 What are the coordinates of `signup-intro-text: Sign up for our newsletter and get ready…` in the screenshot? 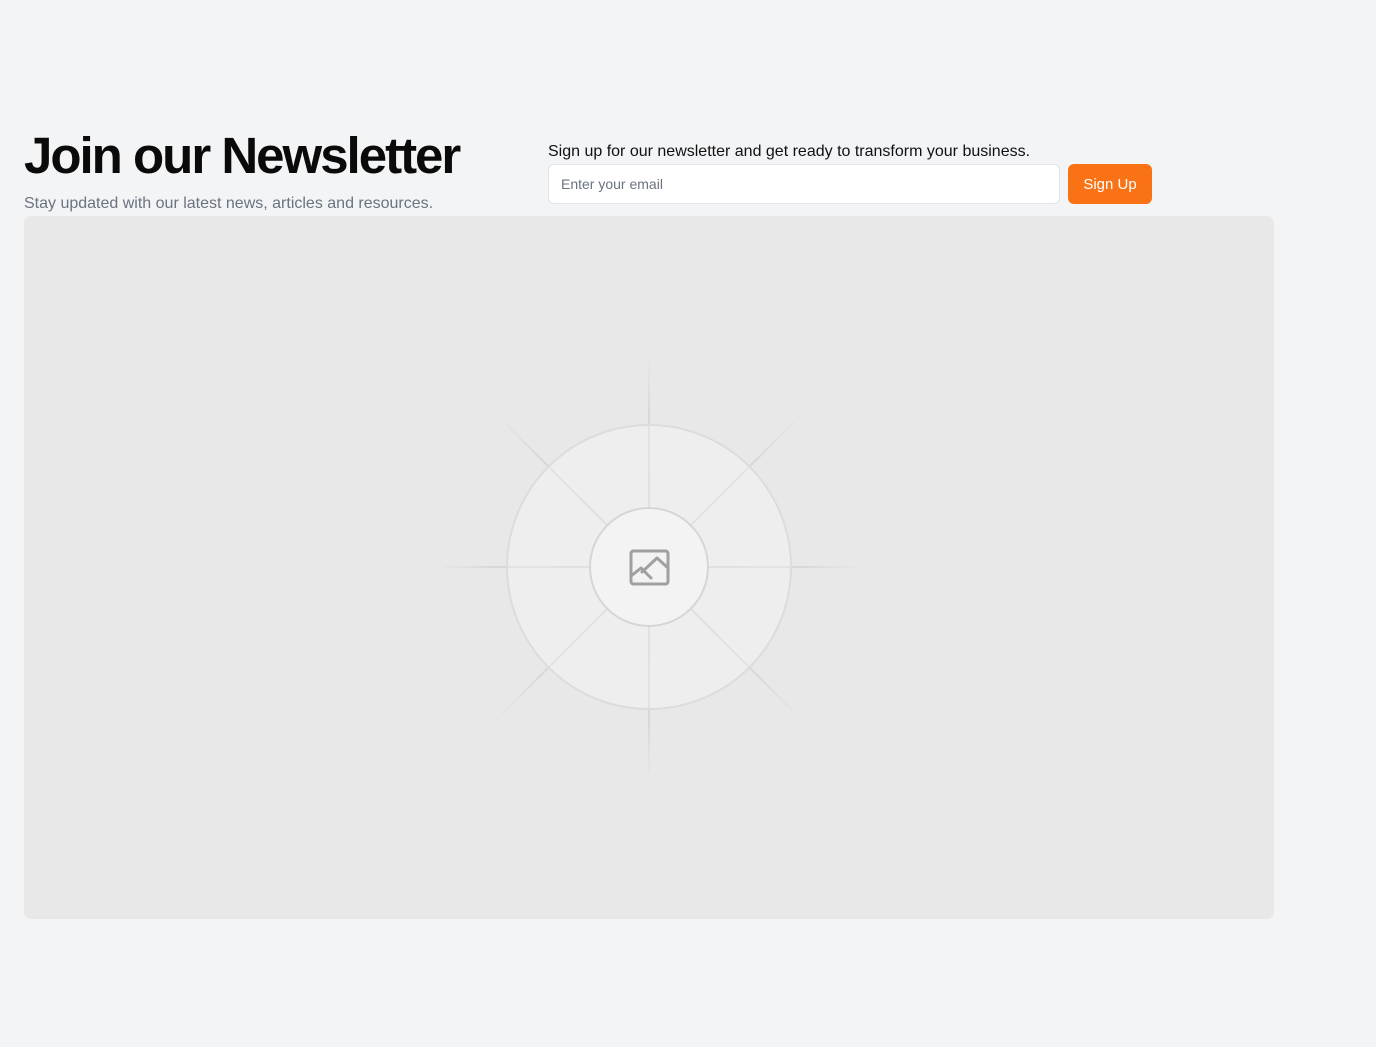 It's located at (789, 151).